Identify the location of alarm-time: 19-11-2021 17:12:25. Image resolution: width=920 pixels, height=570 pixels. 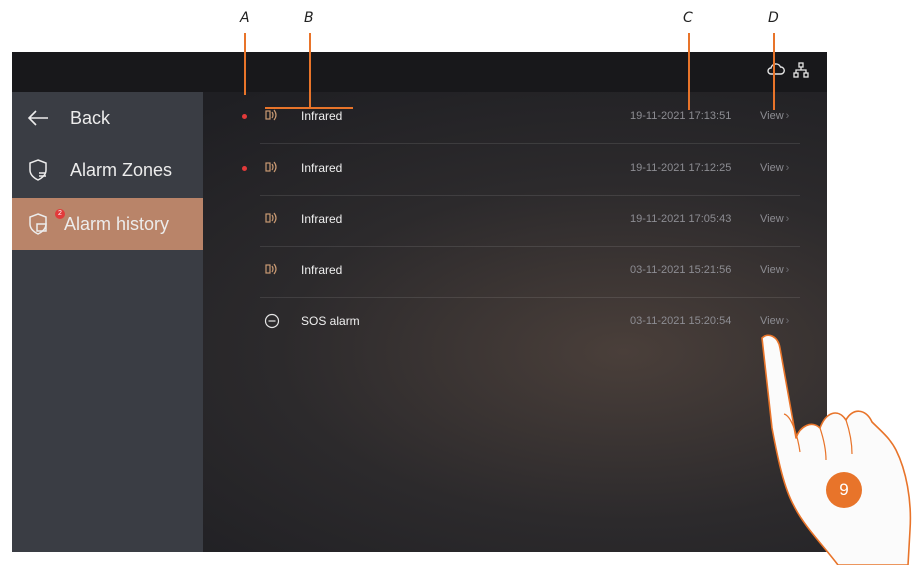
(681, 168).